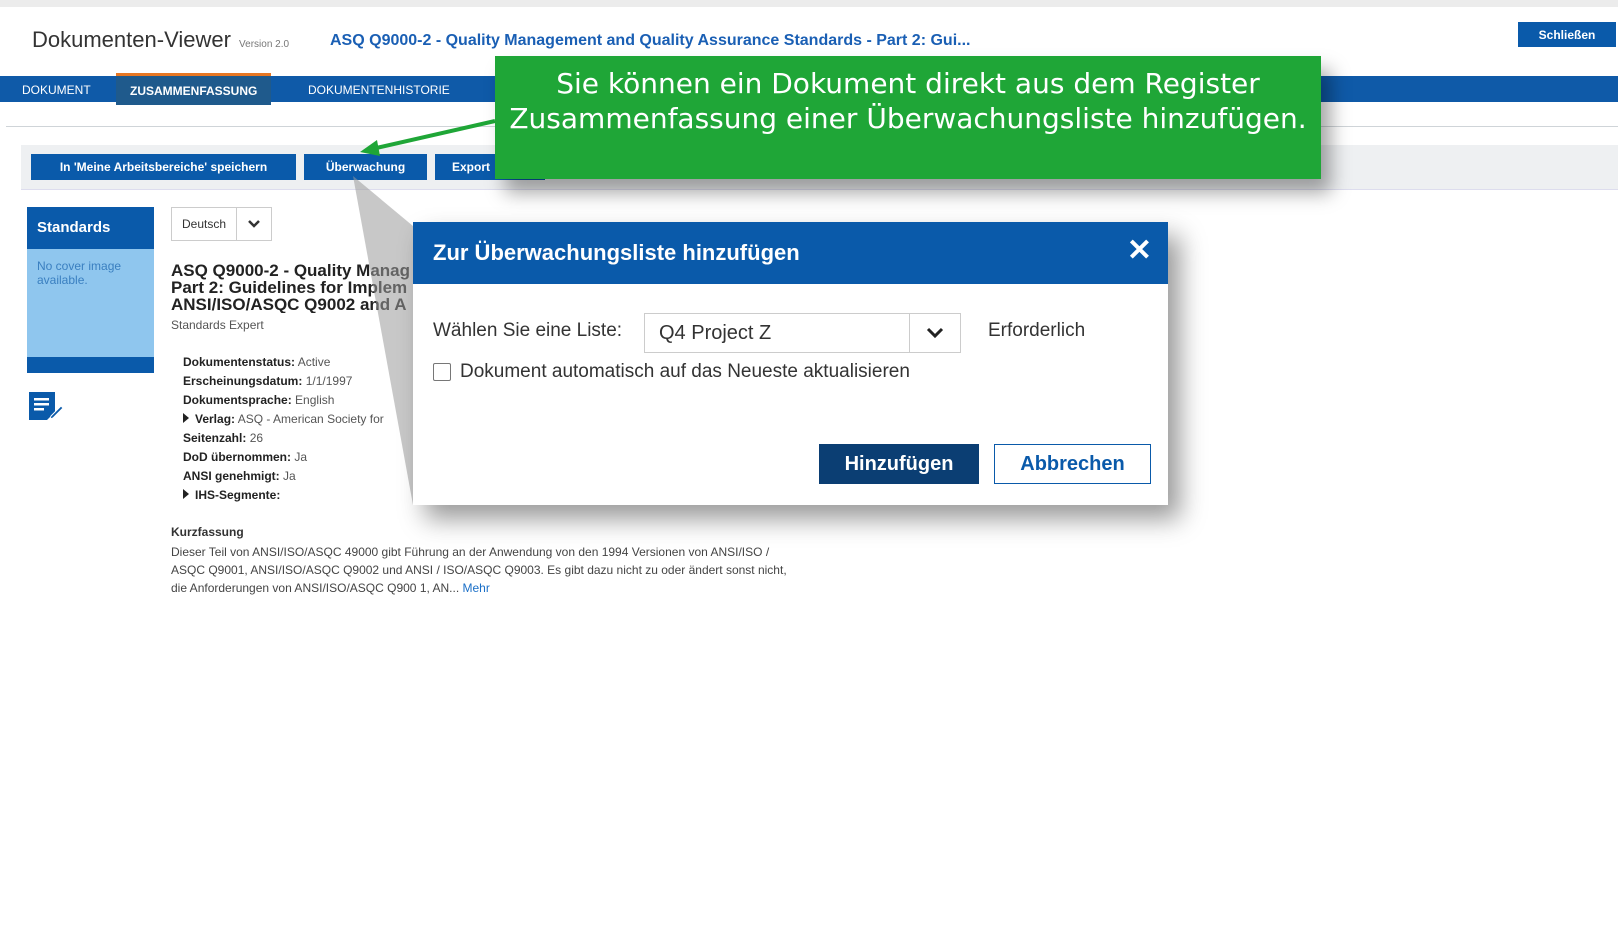 Image resolution: width=1618 pixels, height=946 pixels. Describe the element at coordinates (379, 89) in the screenshot. I see `tab-document-history: DOKUMENTENHISTORIE` at that location.